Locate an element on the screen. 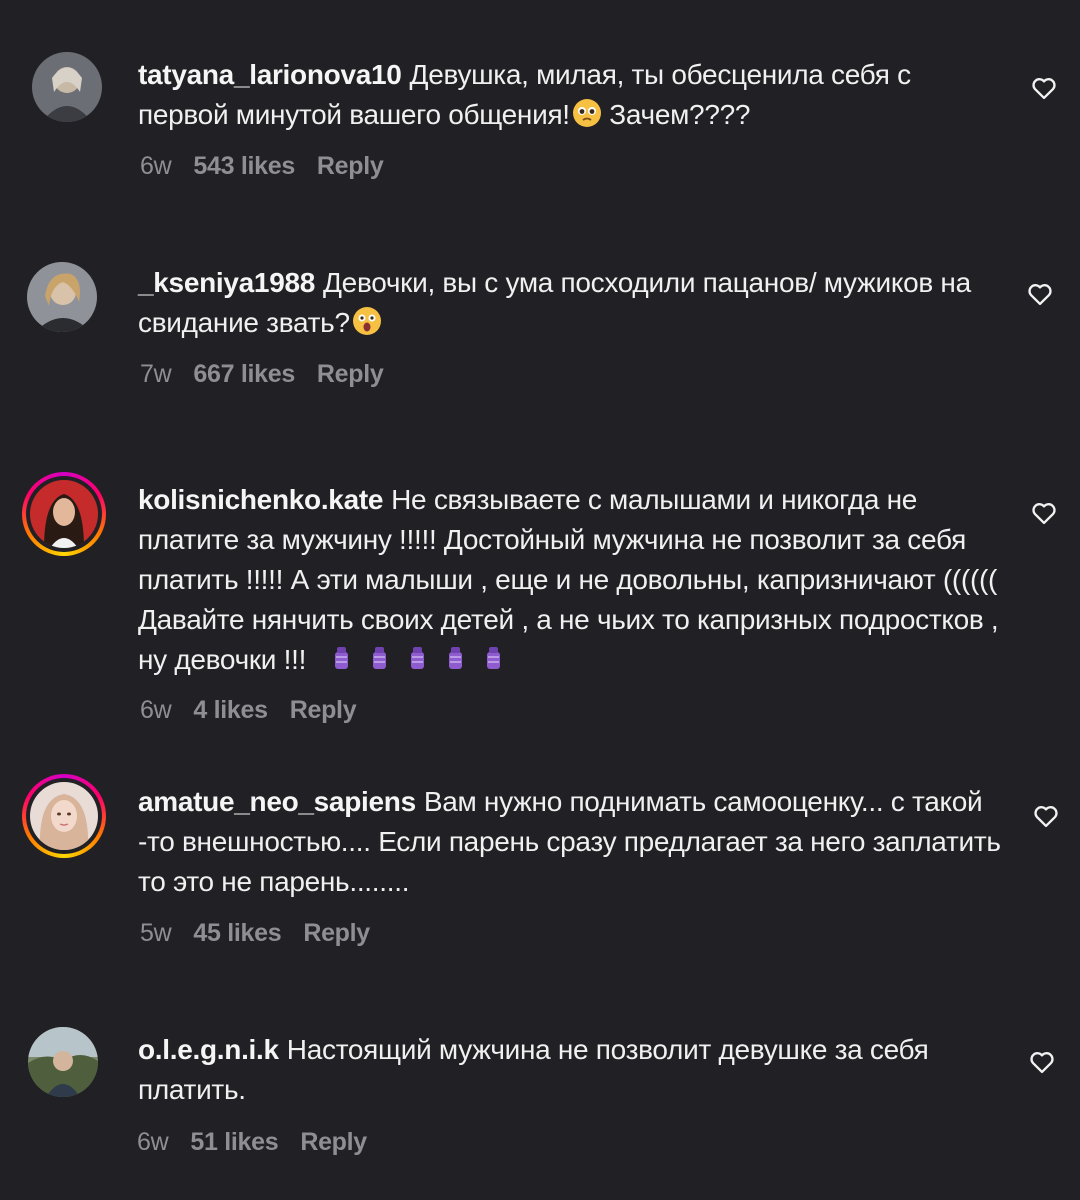 The width and height of the screenshot is (1080, 1200). comment-time: 7w is located at coordinates (156, 374).